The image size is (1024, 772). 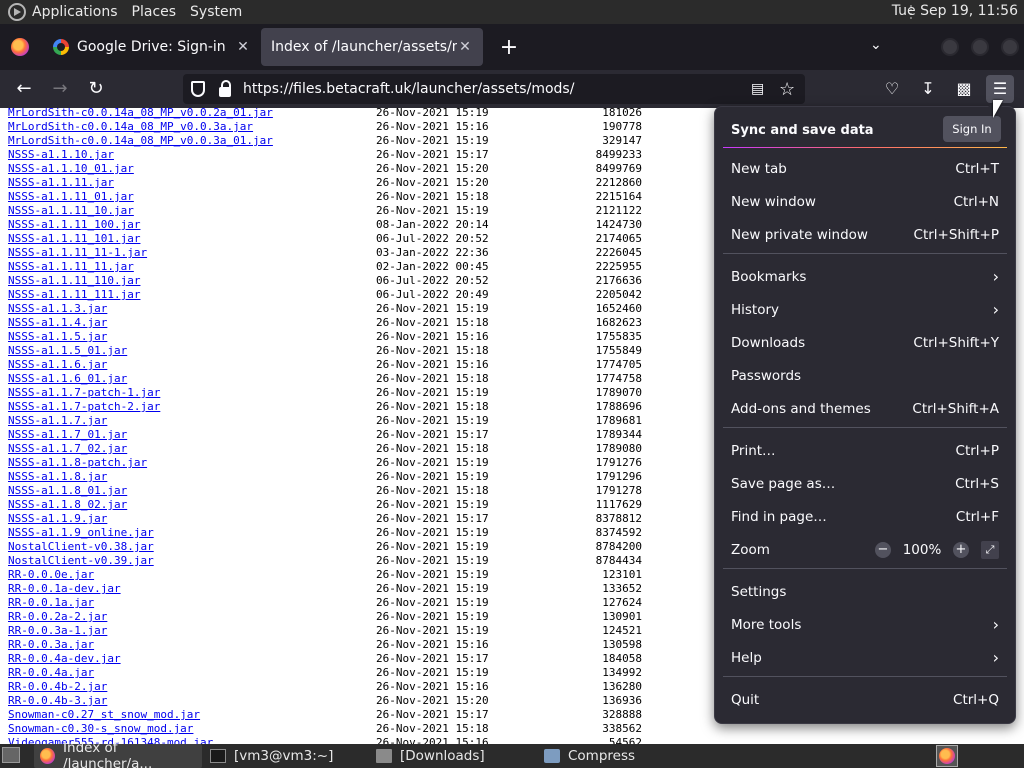 What do you see at coordinates (865, 549) in the screenshot?
I see `menu-item-zoom: Zoom −100% + ⤢` at bounding box center [865, 549].